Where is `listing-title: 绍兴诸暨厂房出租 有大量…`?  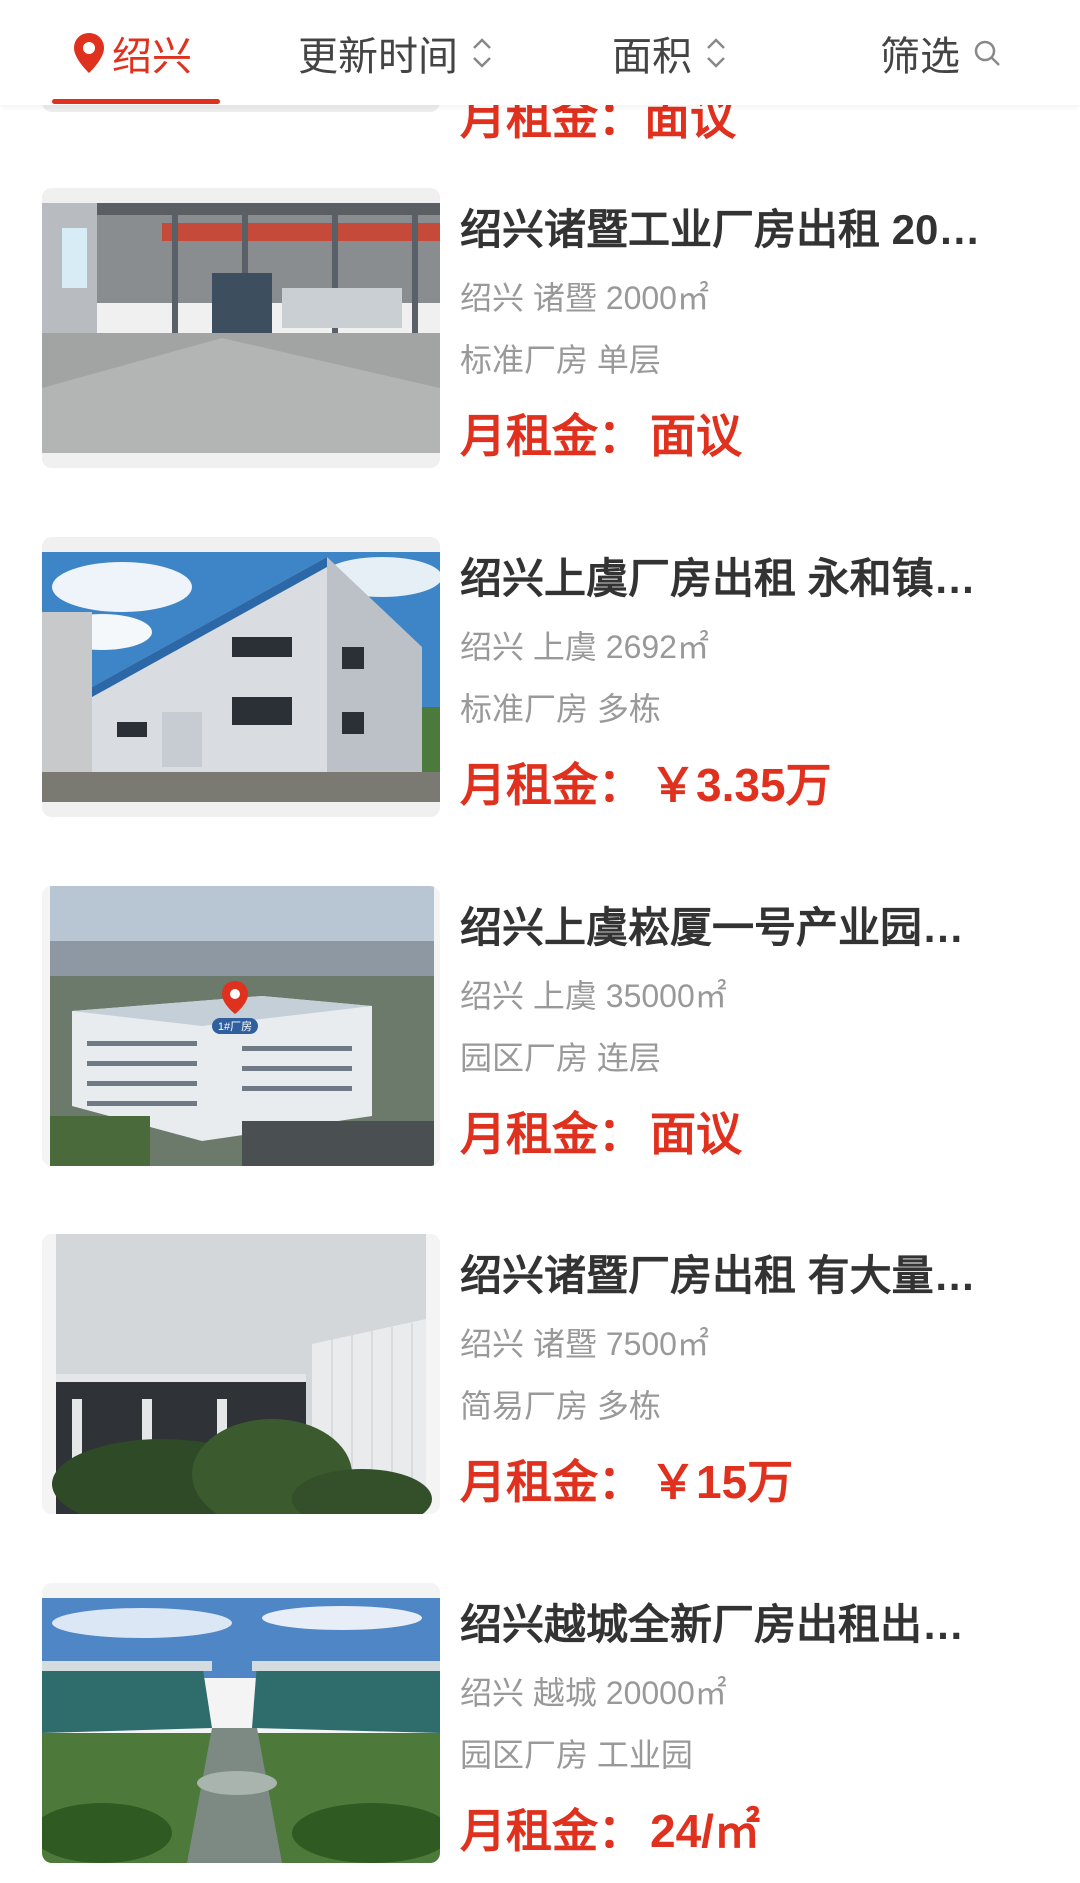 listing-title: 绍兴诸暨厂房出租 有大量… is located at coordinates (718, 1275).